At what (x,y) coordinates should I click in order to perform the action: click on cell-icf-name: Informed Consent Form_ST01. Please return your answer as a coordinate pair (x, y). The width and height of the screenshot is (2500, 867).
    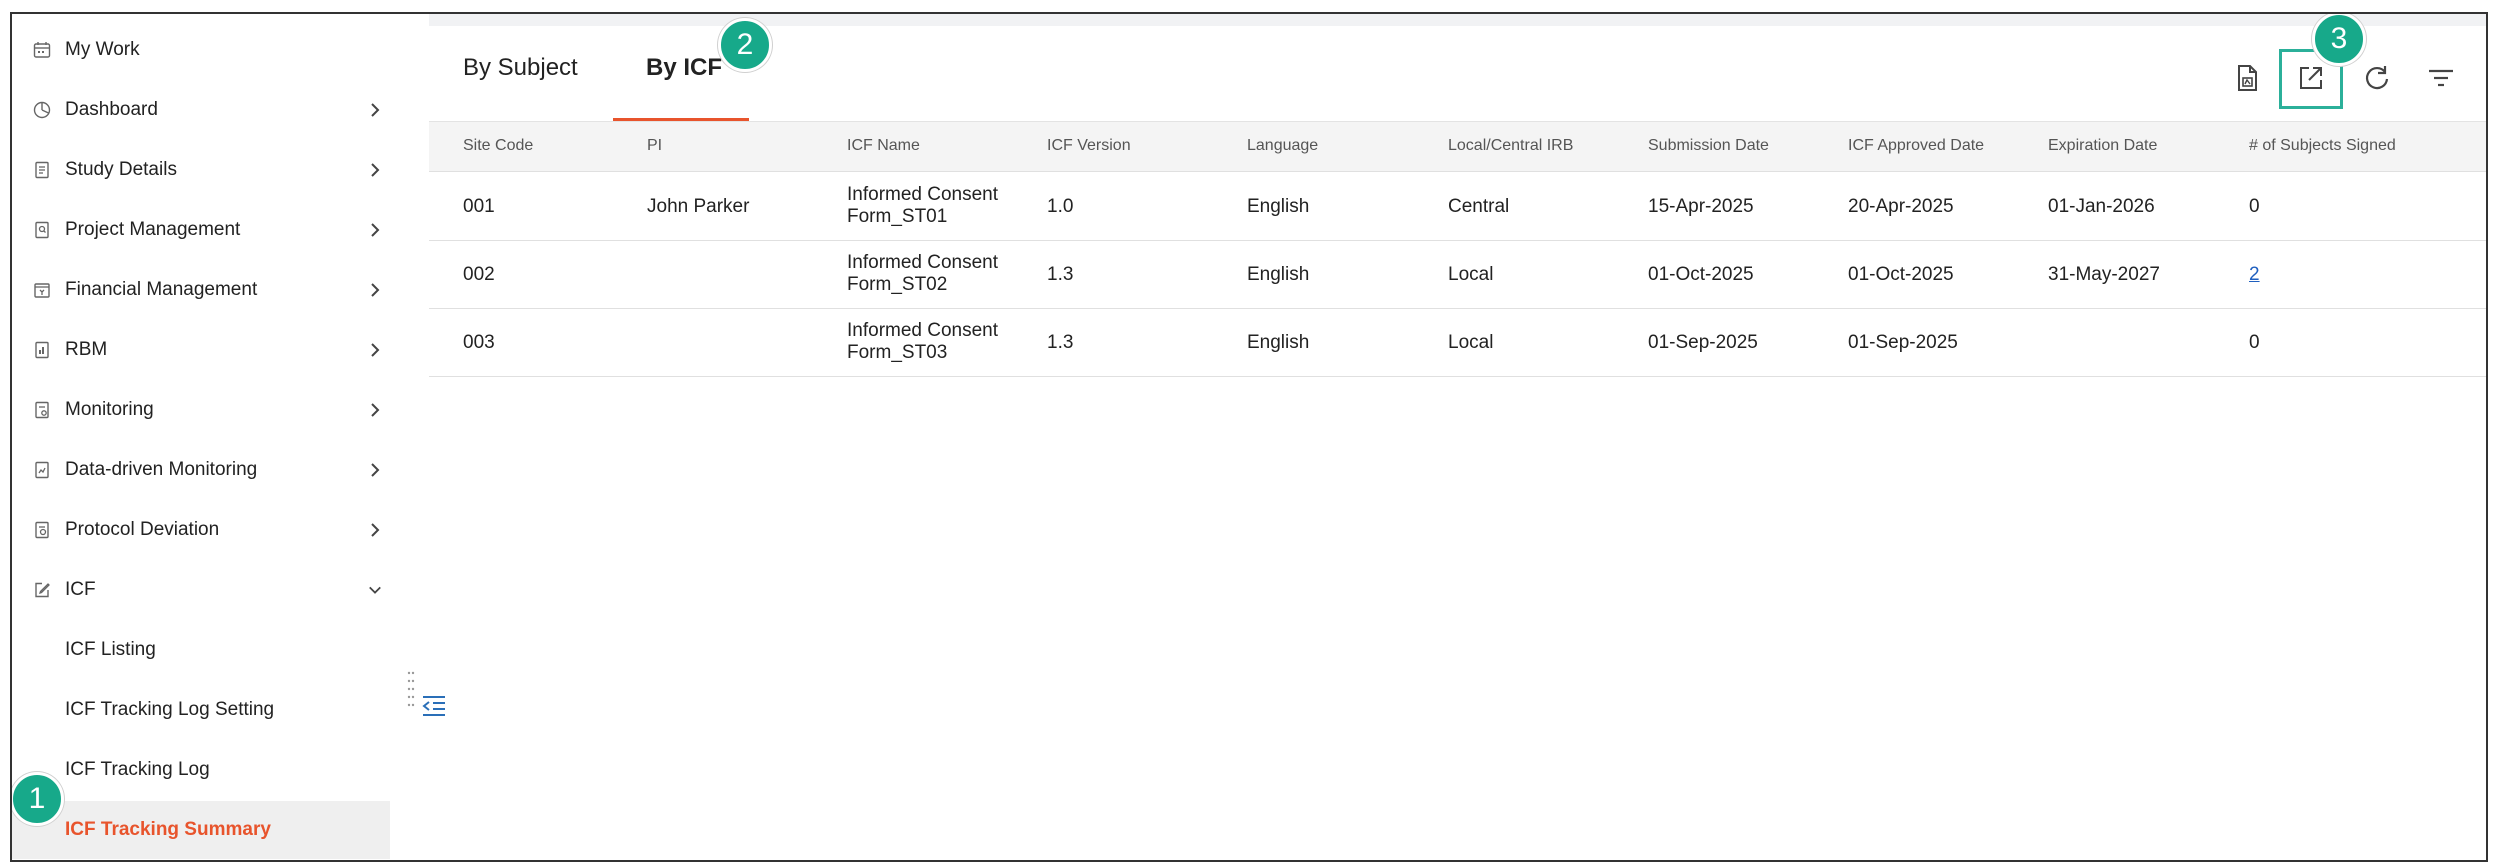
    Looking at the image, I should click on (923, 205).